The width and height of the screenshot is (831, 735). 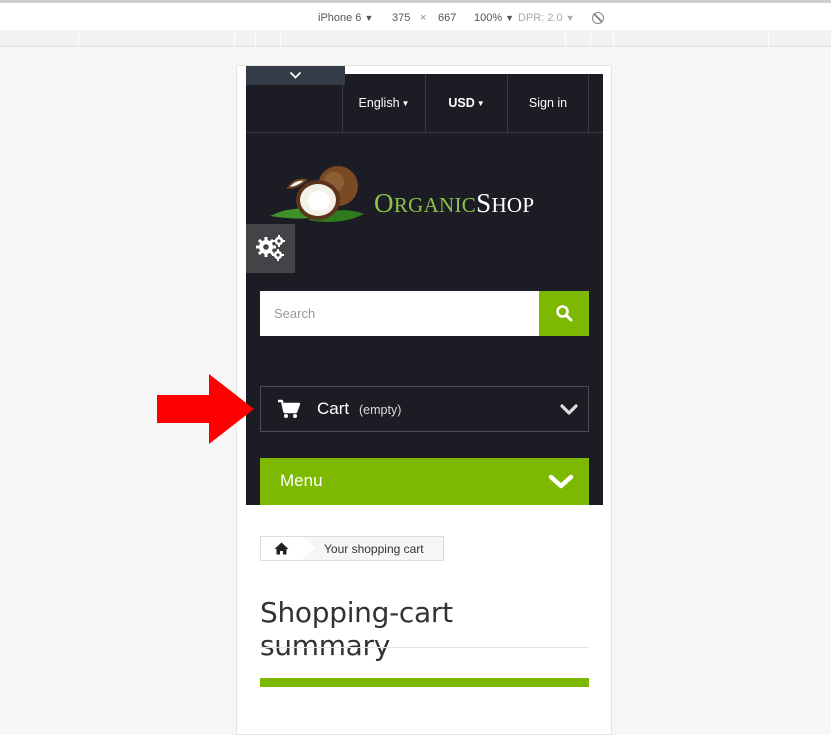 I want to click on search-form, so click(x=424, y=313).